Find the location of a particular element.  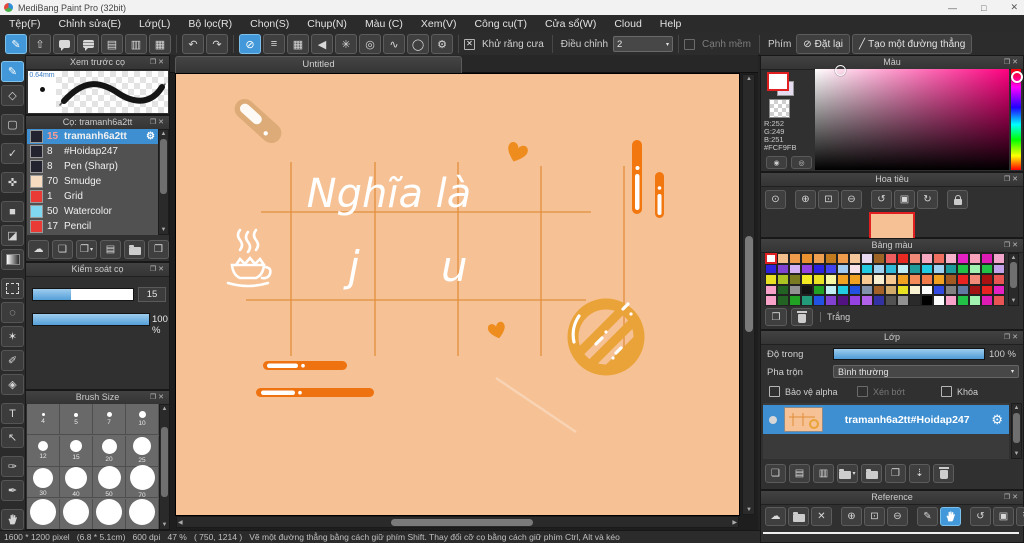

layer-scrollbar: ▲ ▼ is located at coordinates (1016, 431).